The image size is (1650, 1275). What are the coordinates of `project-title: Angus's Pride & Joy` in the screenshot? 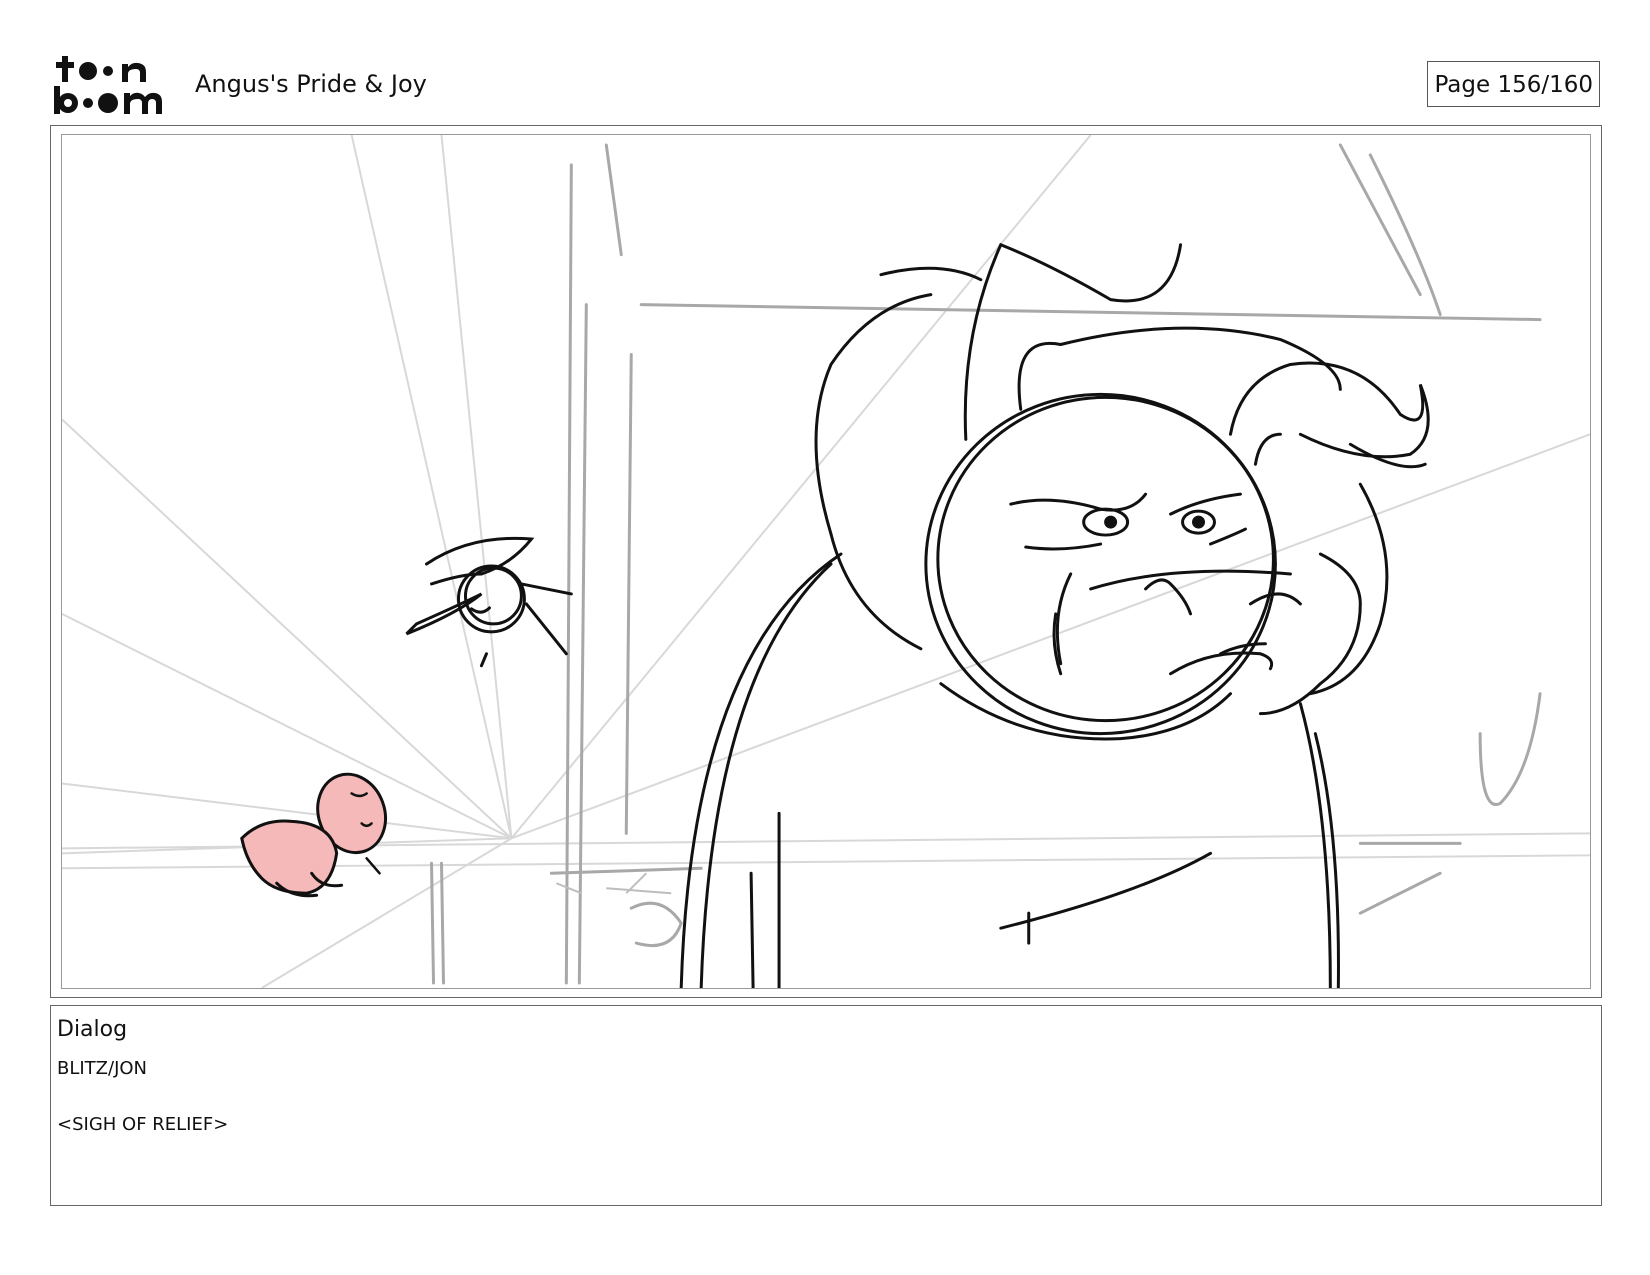 It's located at (311, 84).